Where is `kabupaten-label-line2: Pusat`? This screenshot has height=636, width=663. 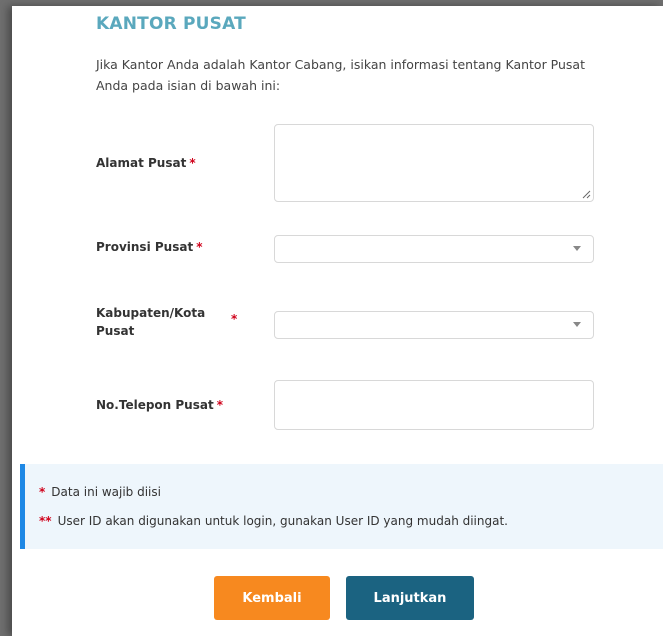 kabupaten-label-line2: Pusat is located at coordinates (115, 331).